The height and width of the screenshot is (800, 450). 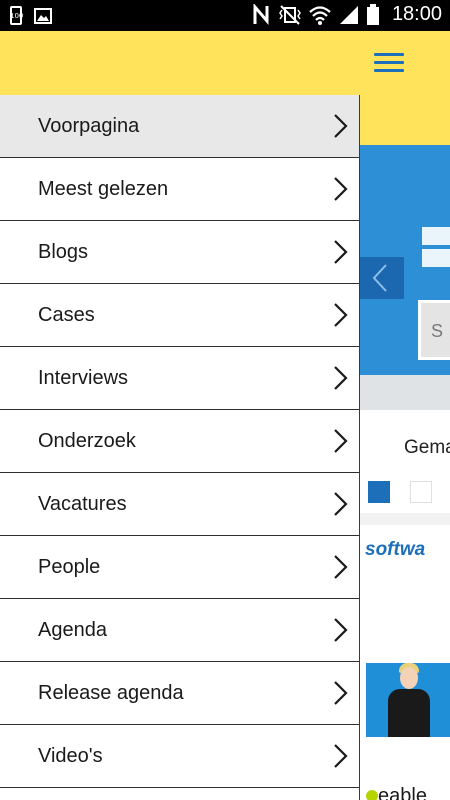 What do you see at coordinates (70, 756) in the screenshot?
I see `drawer-item-label: Video's` at bounding box center [70, 756].